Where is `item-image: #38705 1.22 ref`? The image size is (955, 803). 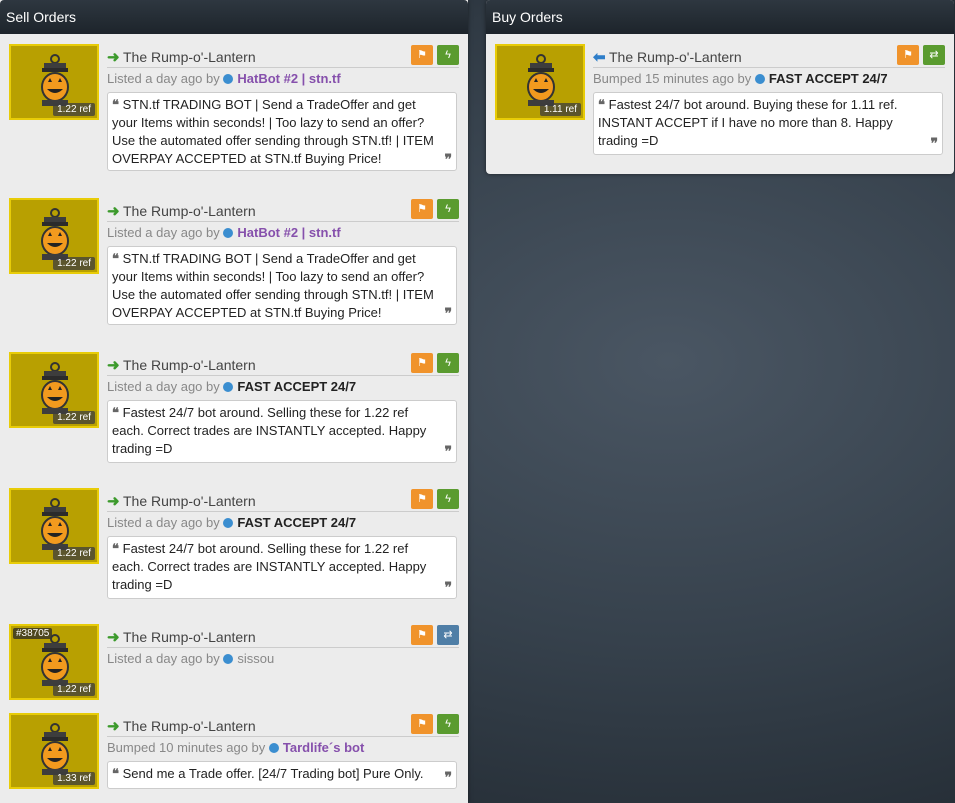
item-image: #38705 1.22 ref is located at coordinates (54, 662).